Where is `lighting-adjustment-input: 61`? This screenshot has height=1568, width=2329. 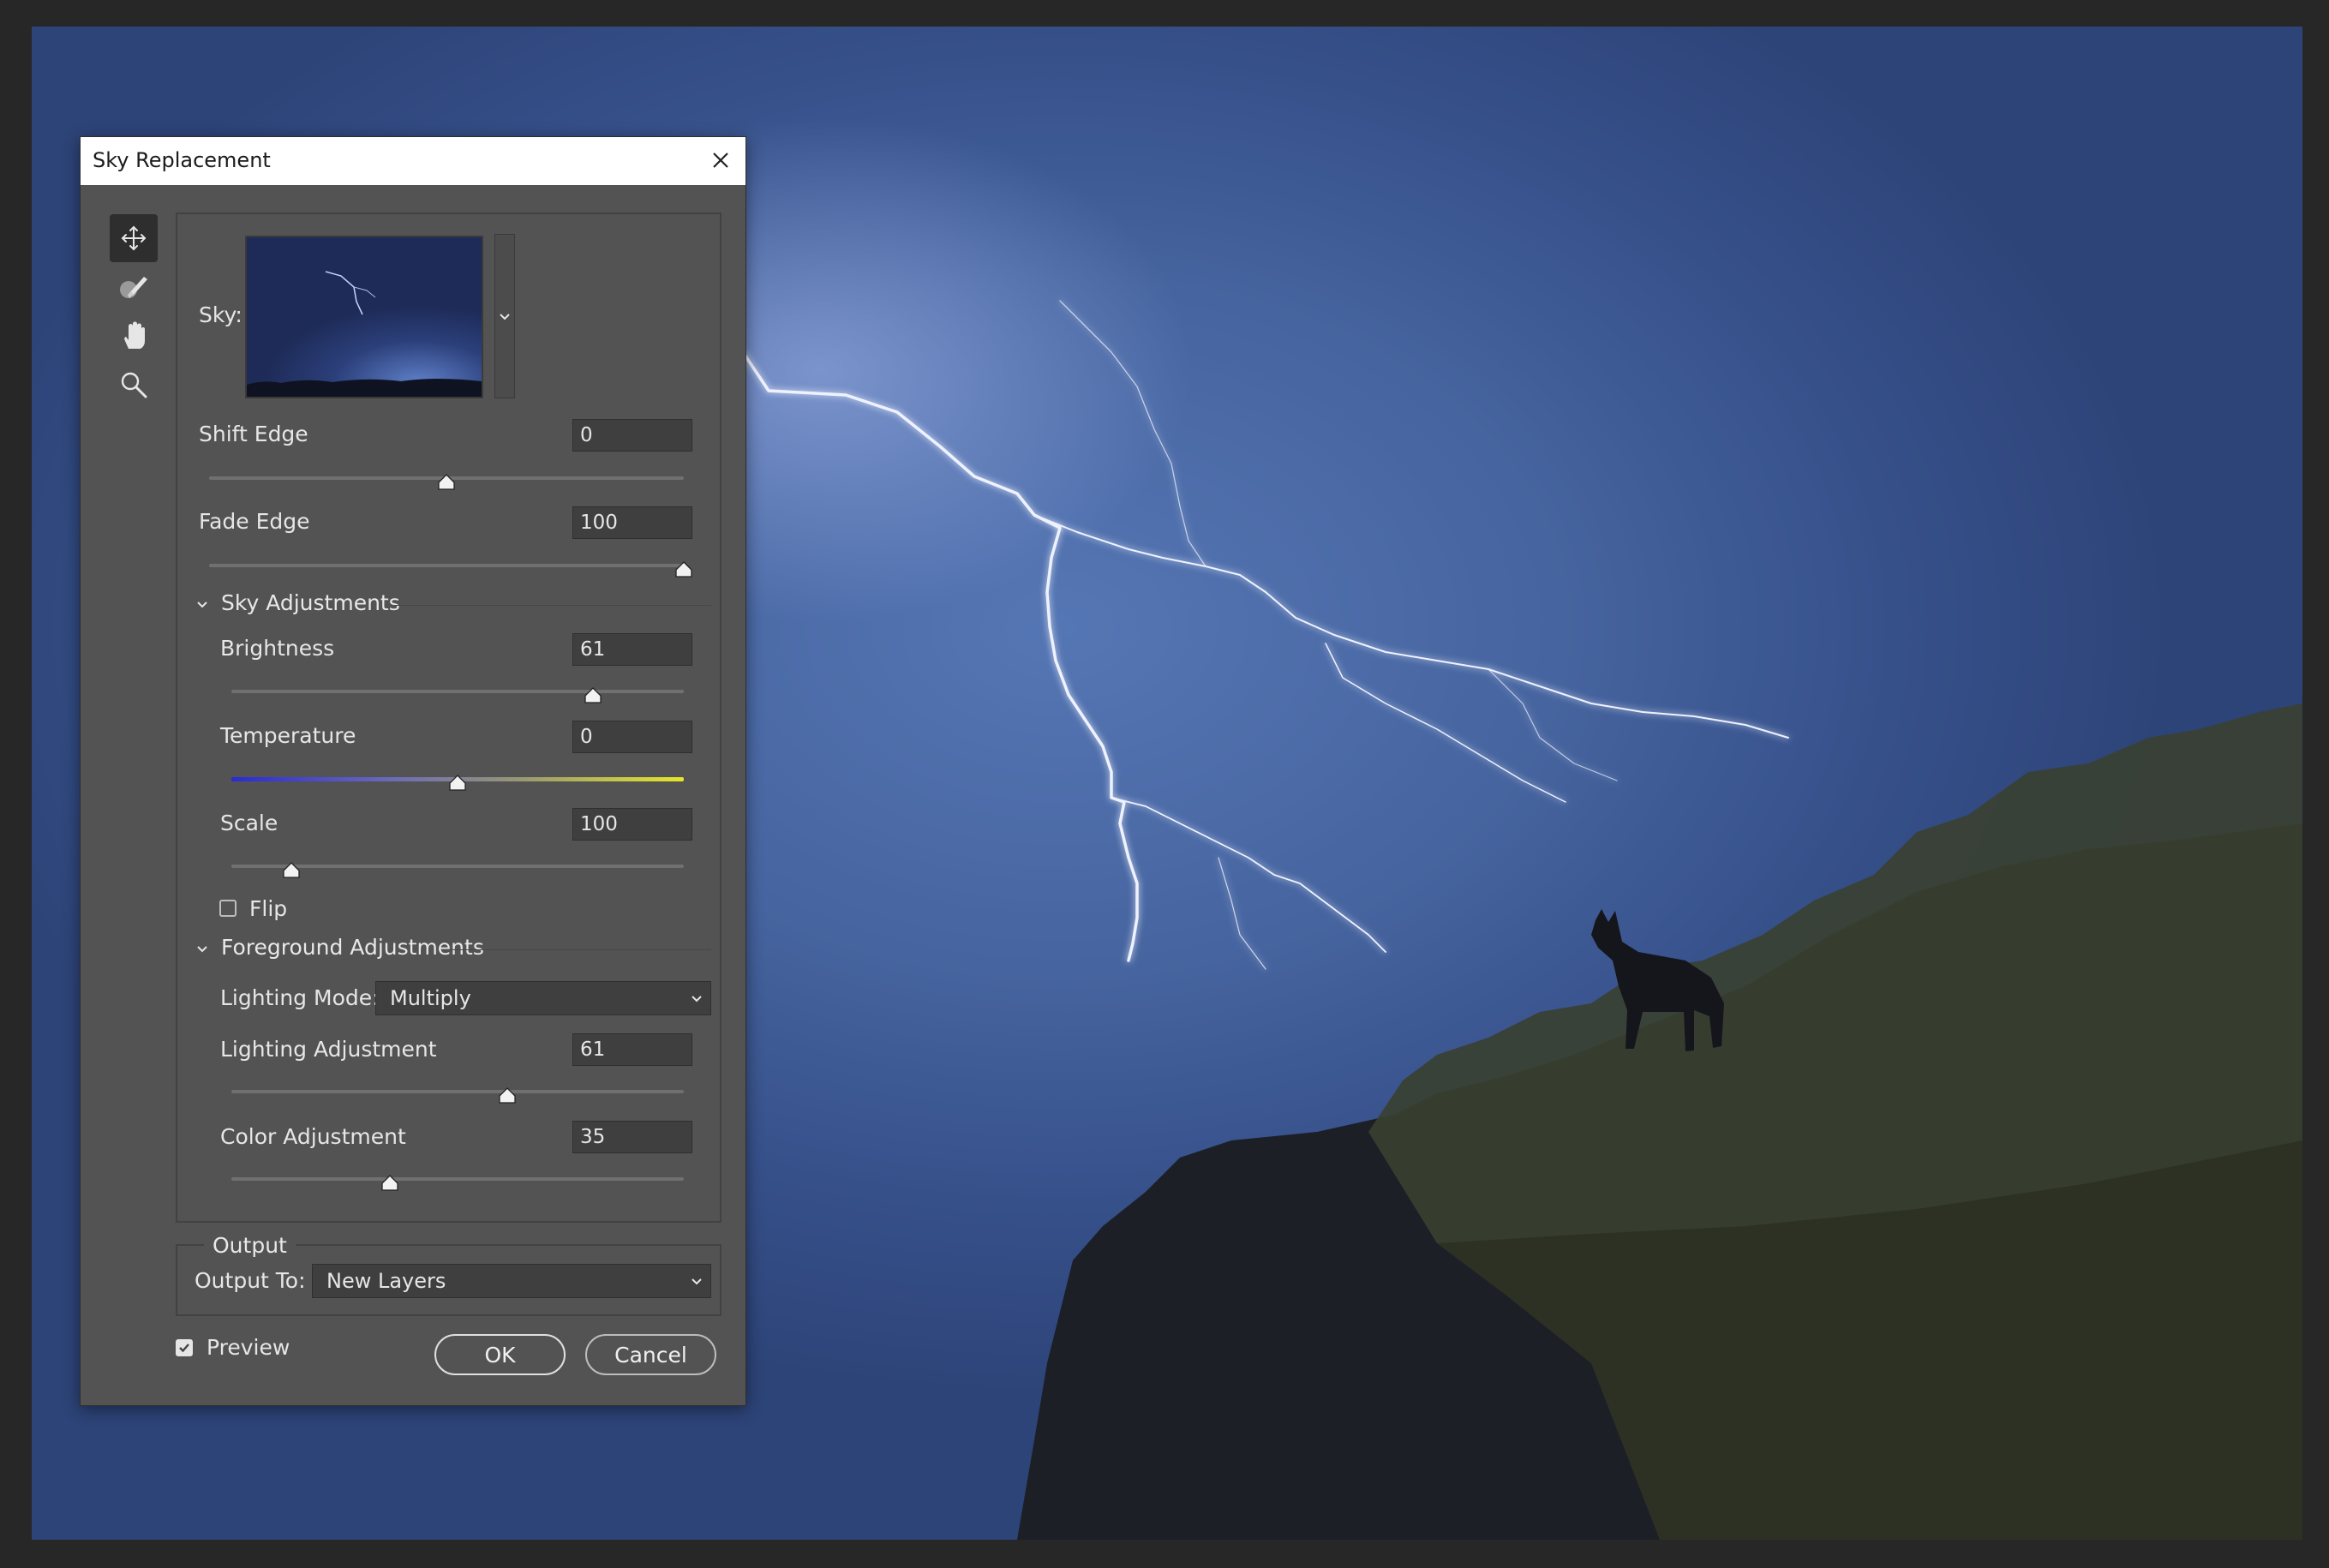
lighting-adjustment-input: 61 is located at coordinates (632, 1049).